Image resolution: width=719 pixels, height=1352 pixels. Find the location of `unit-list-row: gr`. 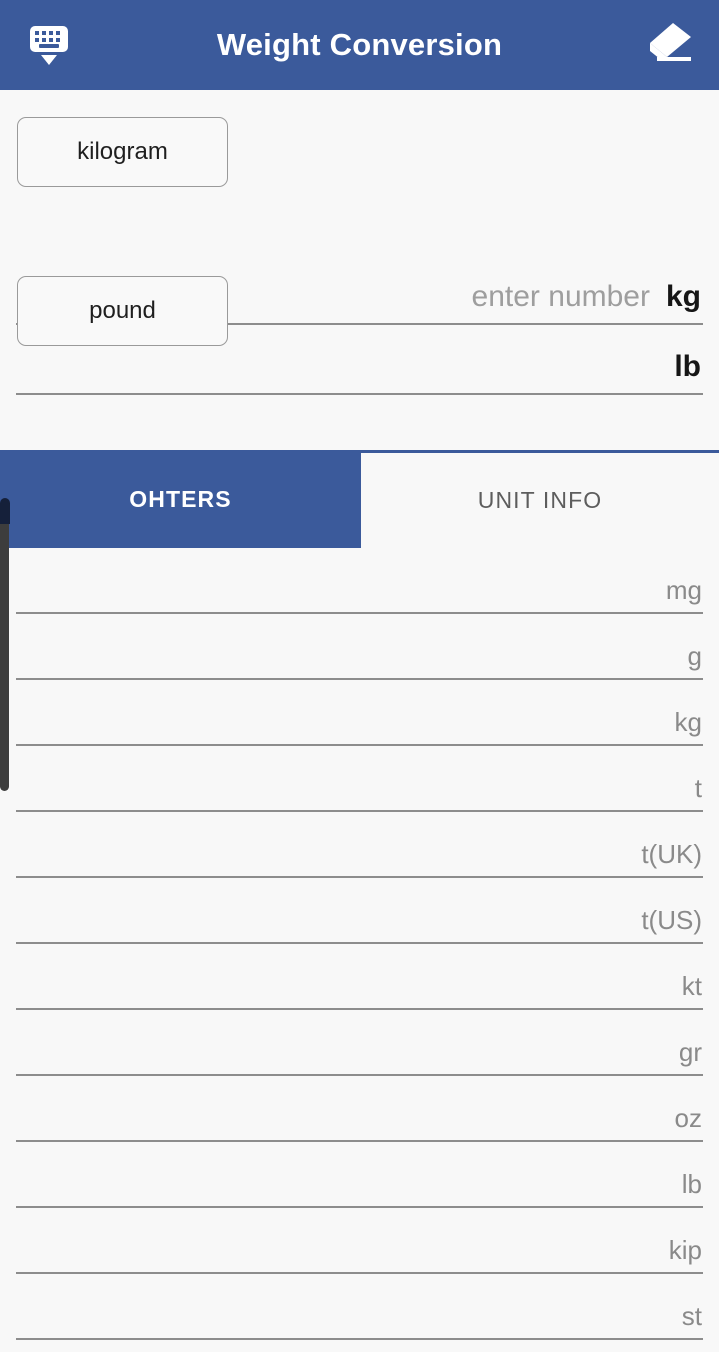

unit-list-row: gr is located at coordinates (359, 1043).